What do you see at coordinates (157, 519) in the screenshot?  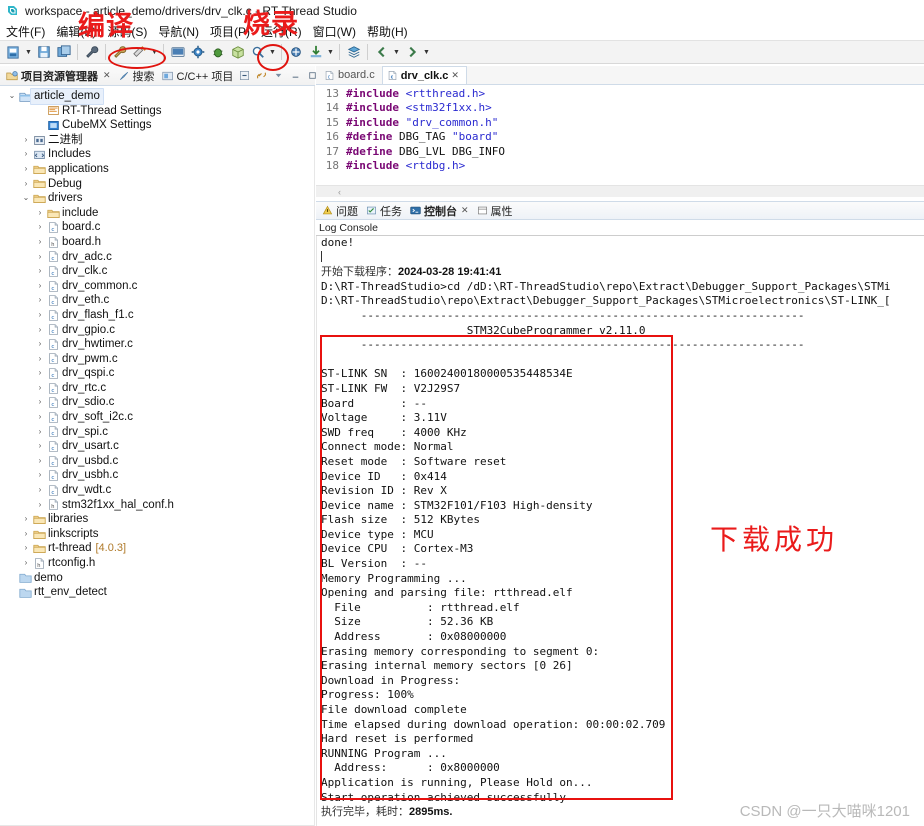 I see `tree-item: › libraries` at bounding box center [157, 519].